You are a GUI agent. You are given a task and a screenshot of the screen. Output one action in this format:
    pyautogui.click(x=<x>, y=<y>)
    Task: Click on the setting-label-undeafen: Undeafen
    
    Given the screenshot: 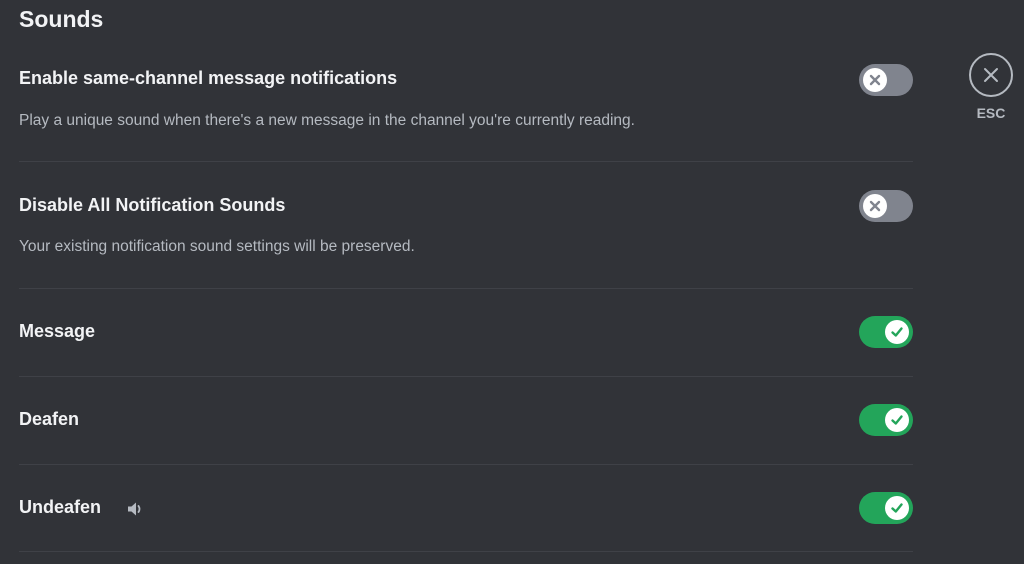 What is the action you would take?
    pyautogui.click(x=60, y=507)
    